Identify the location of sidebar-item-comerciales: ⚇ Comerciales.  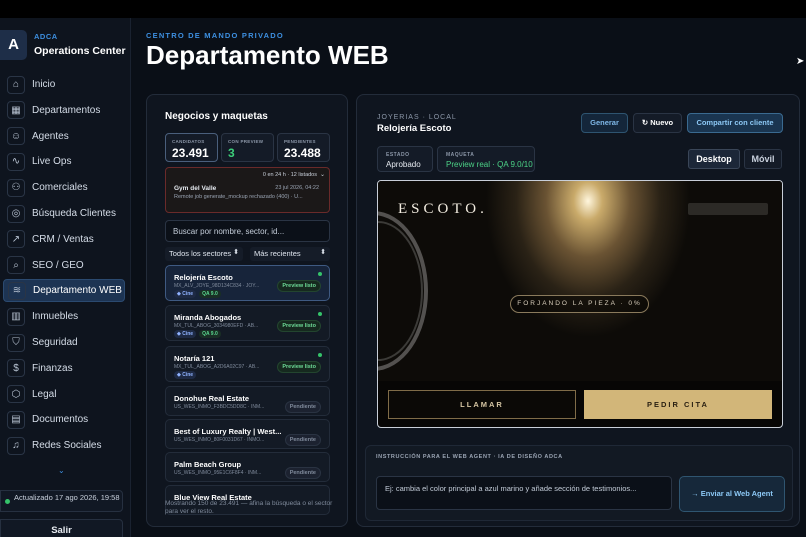
(64, 187).